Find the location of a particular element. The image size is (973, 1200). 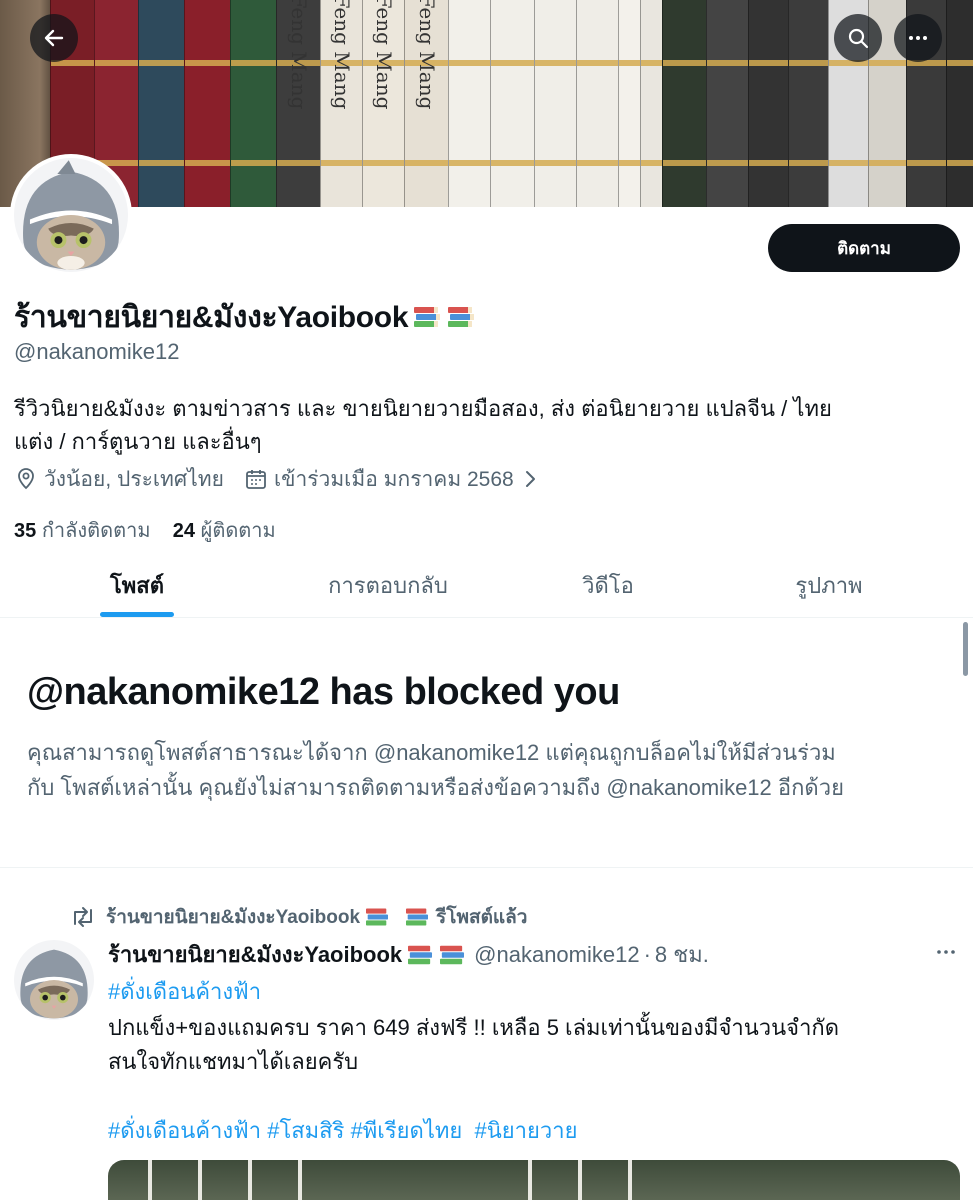

search-button is located at coordinates (858, 38).